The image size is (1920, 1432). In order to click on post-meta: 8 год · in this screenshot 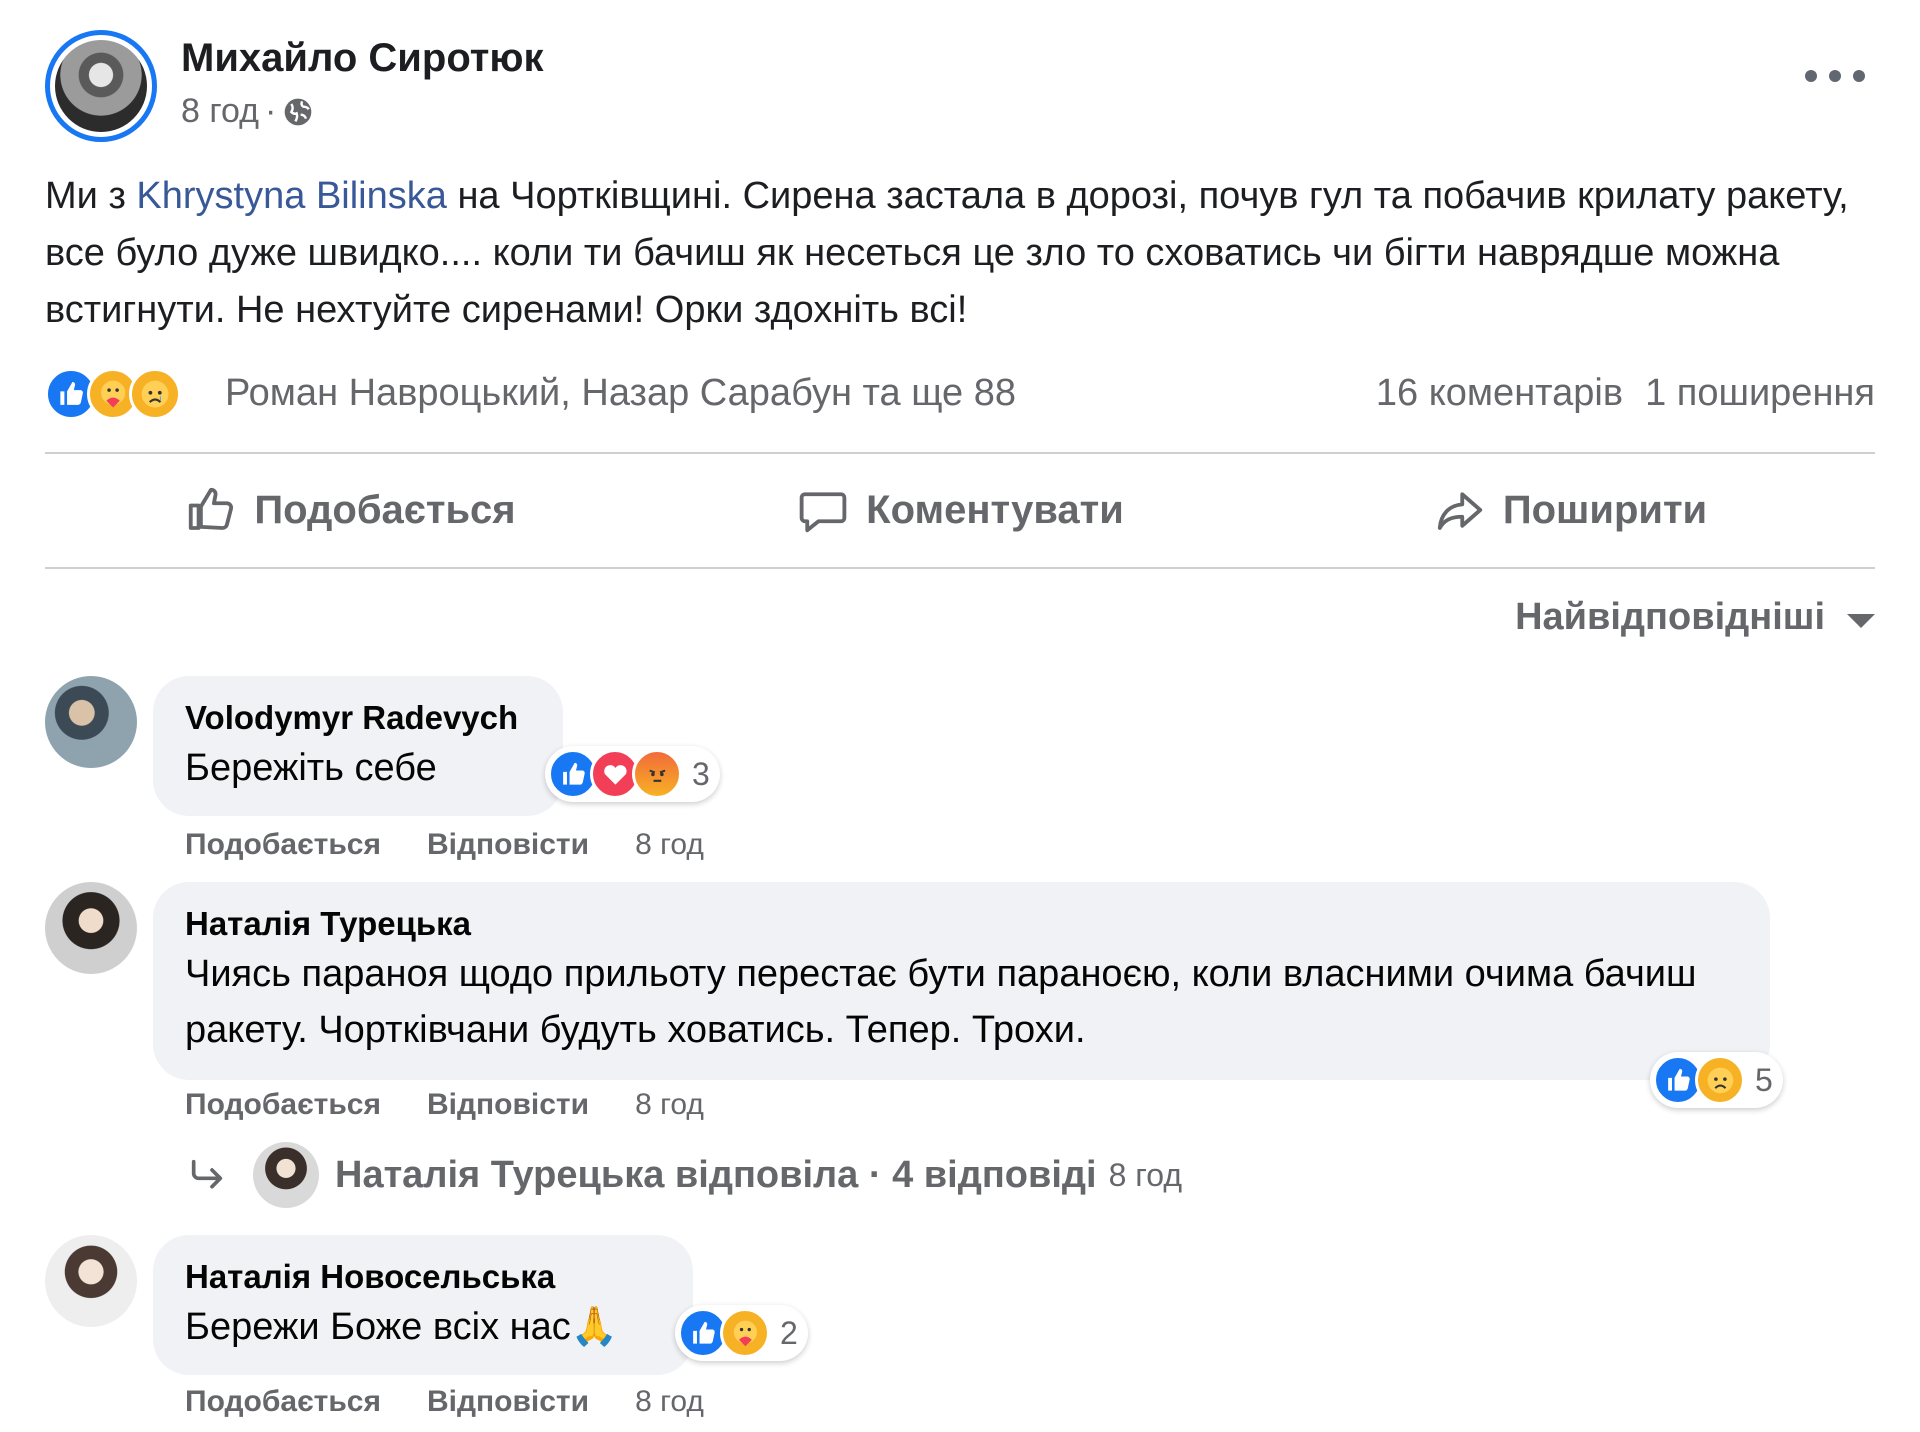, I will do `click(247, 111)`.